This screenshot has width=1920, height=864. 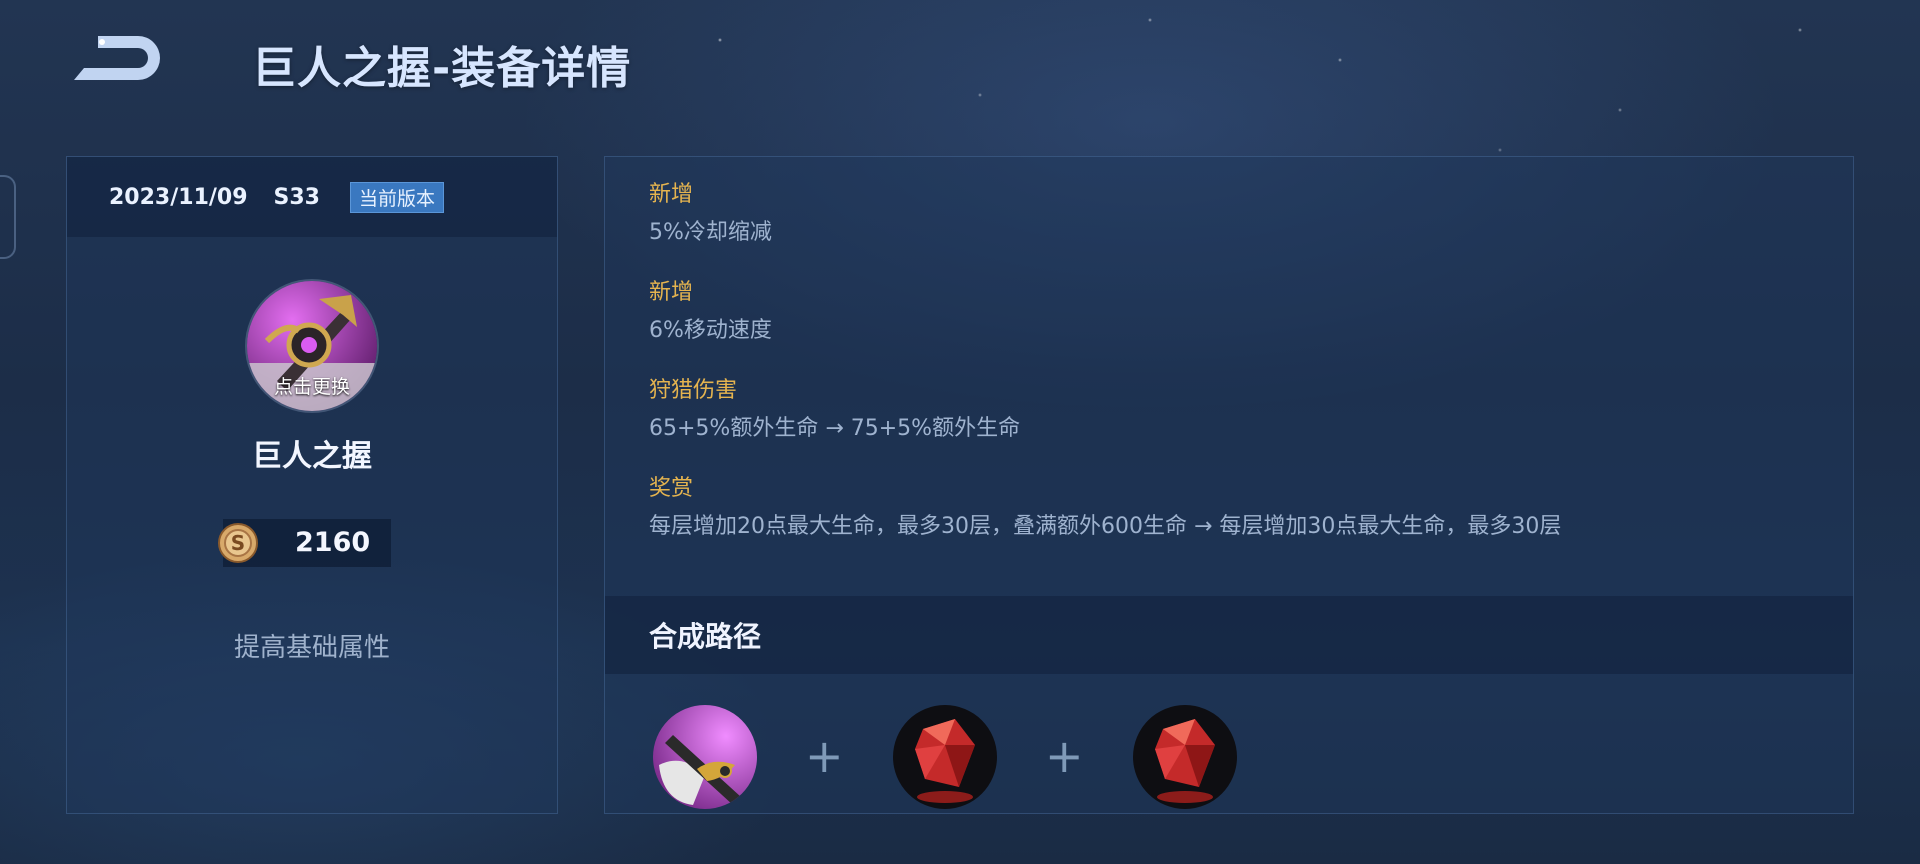 I want to click on change-text: 6%移动速度, so click(x=710, y=330).